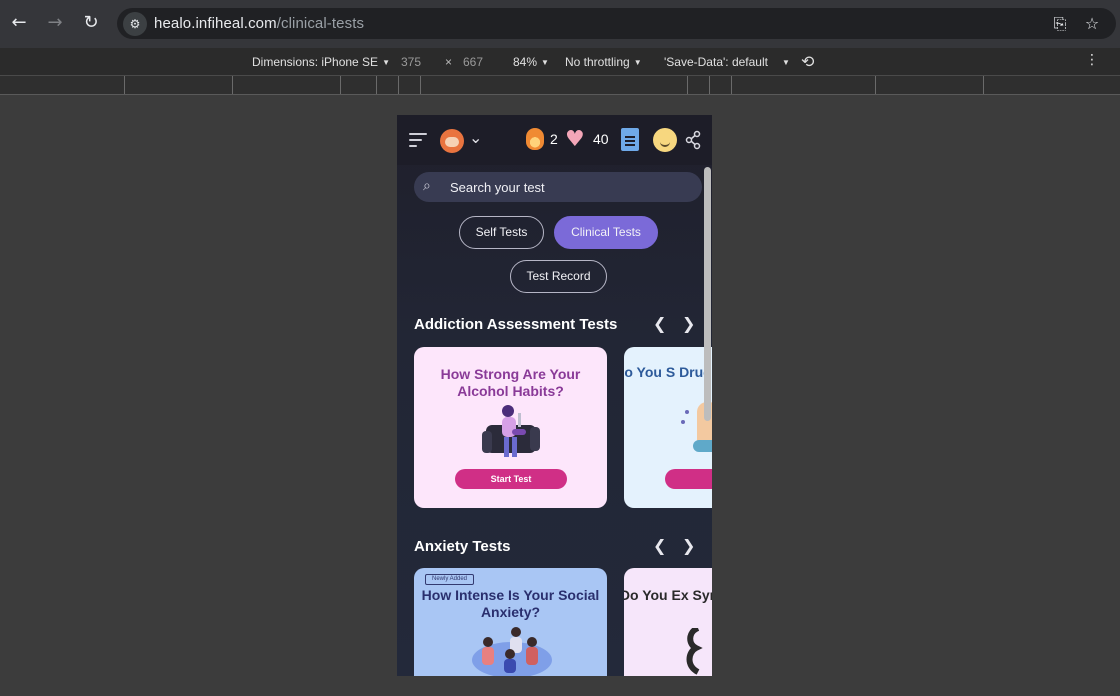 This screenshot has height=696, width=1120. Describe the element at coordinates (668, 427) in the screenshot. I see `test-card: Do You S Drug D S` at that location.